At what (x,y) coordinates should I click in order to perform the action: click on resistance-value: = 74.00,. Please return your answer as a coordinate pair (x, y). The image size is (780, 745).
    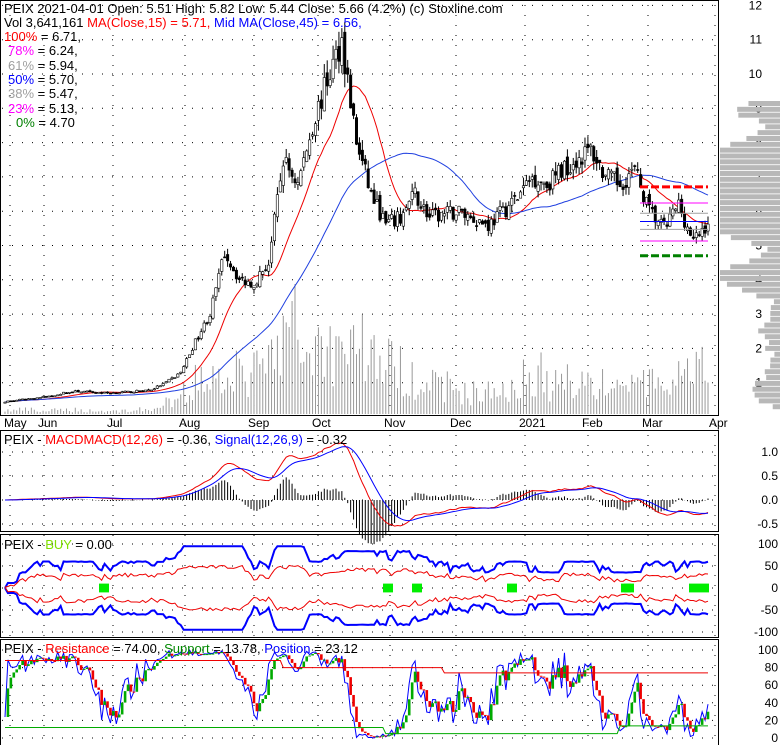
    Looking at the image, I should click on (137, 648).